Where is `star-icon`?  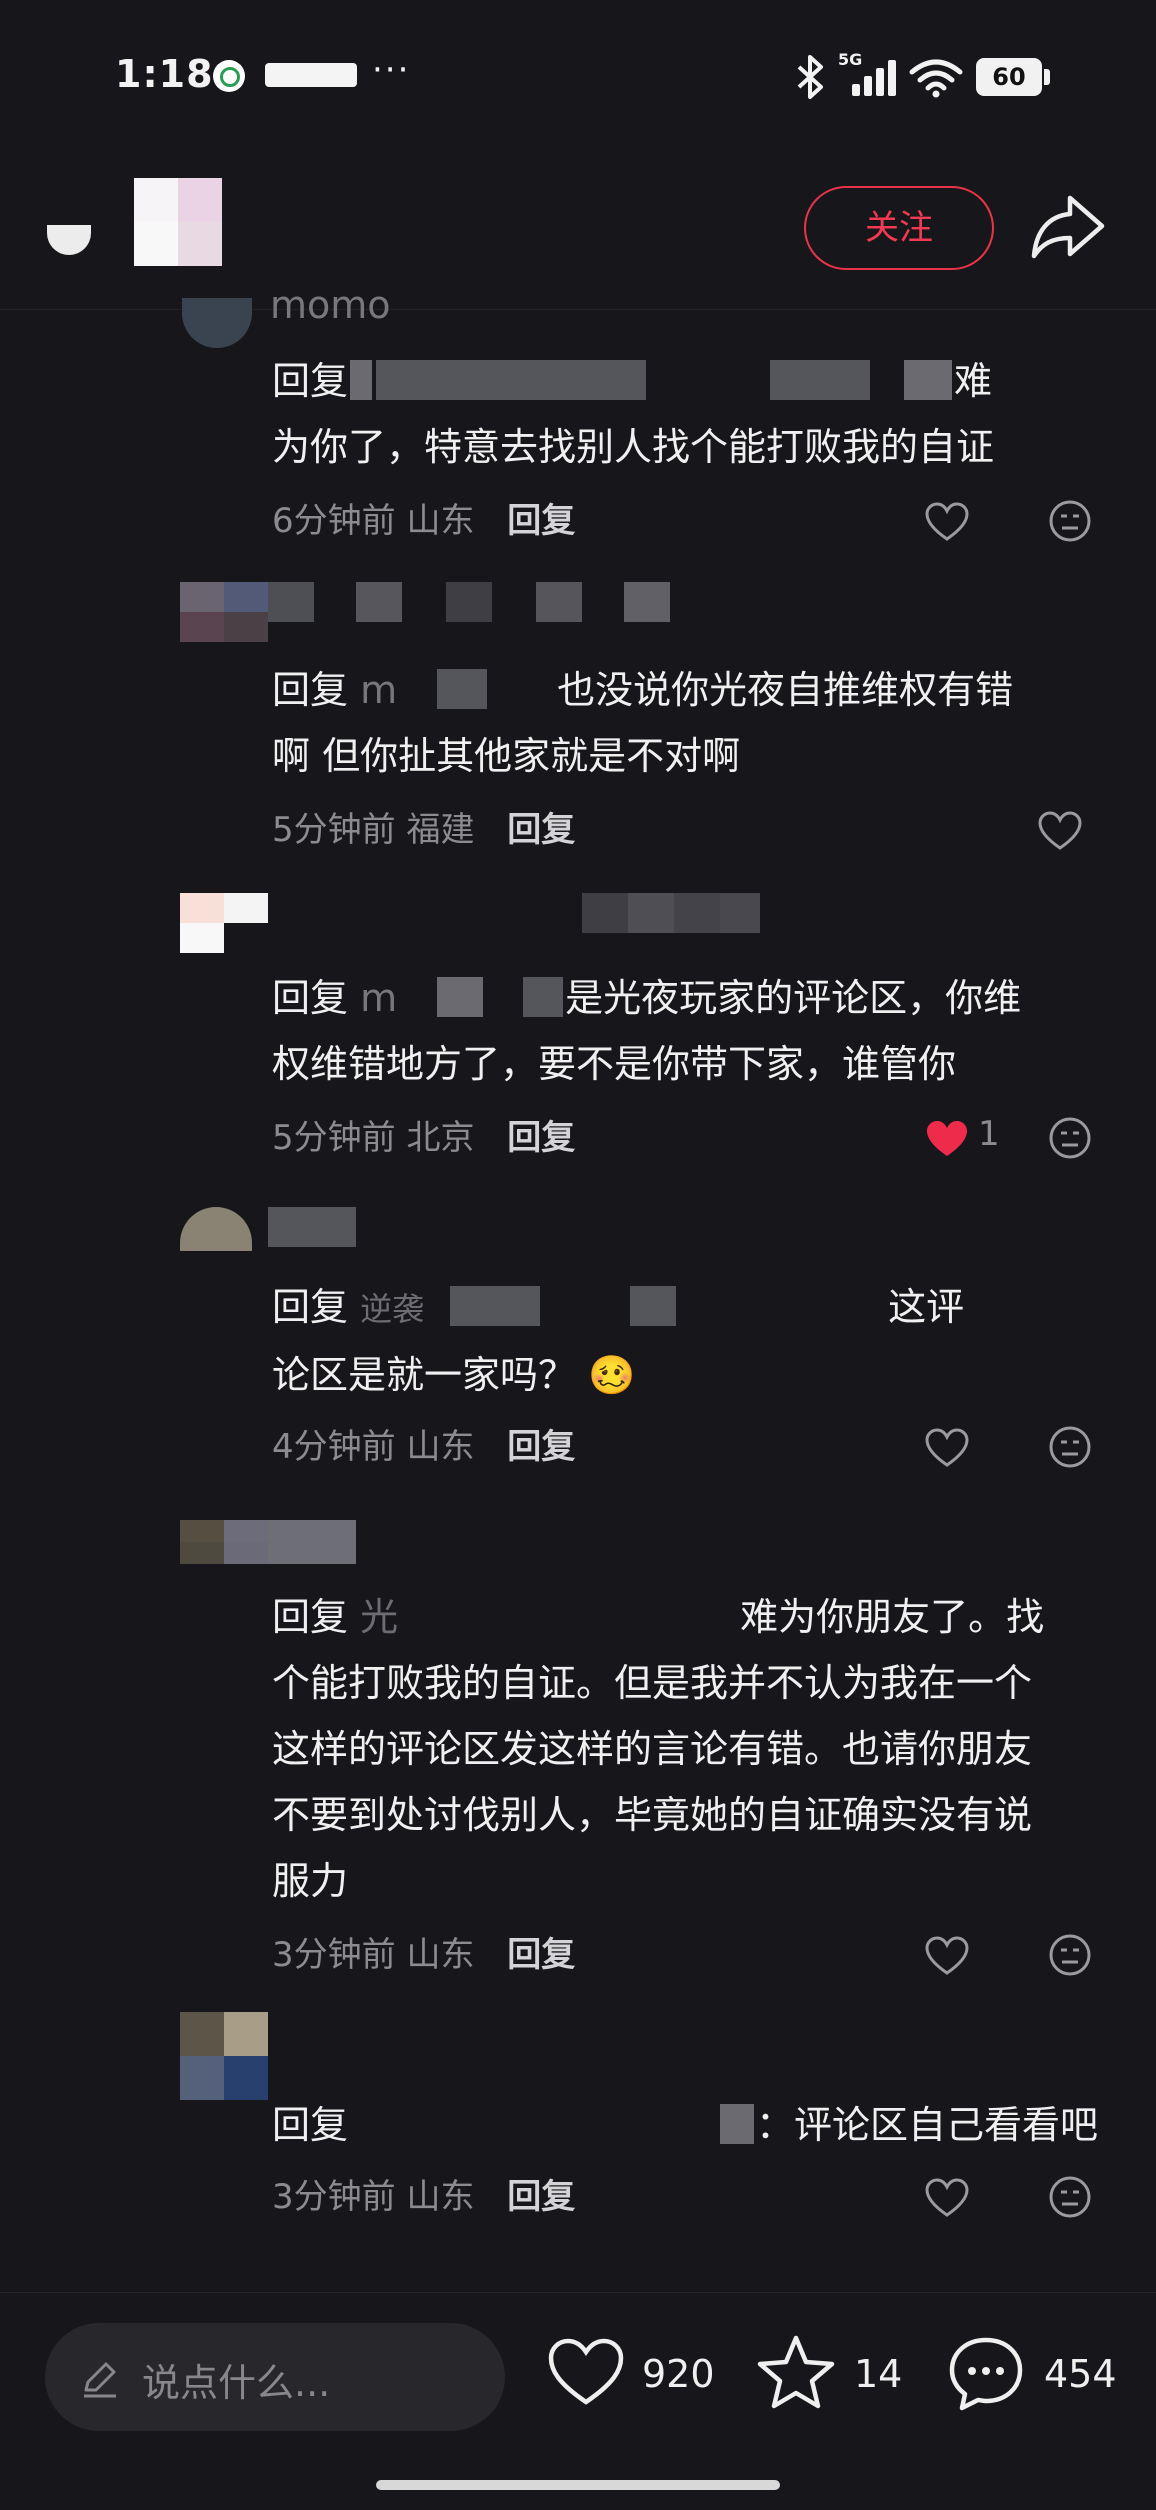
star-icon is located at coordinates (796, 2372).